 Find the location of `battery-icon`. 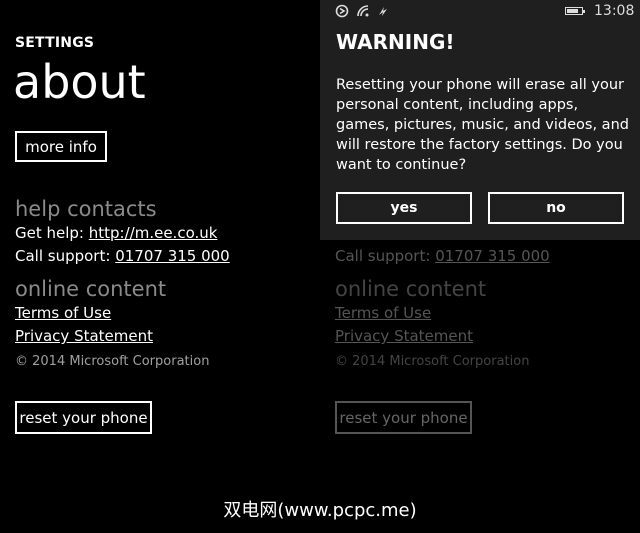

battery-icon is located at coordinates (575, 11).